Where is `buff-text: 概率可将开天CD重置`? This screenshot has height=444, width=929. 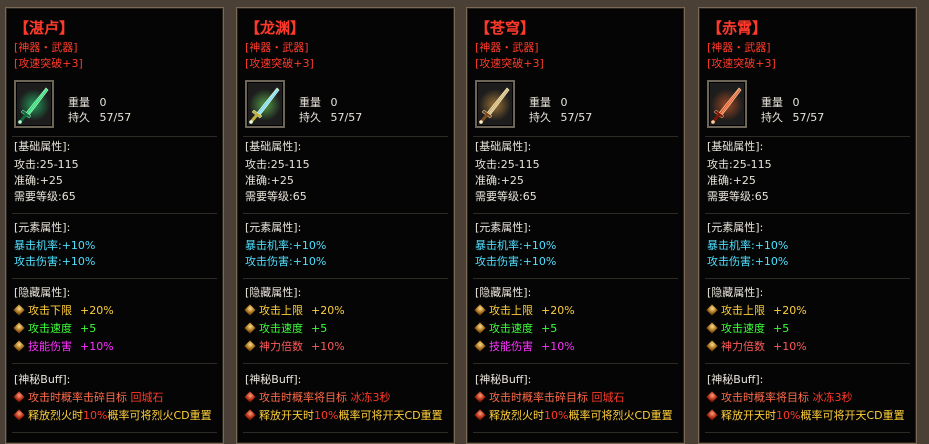 buff-text: 概率可将开天CD重置 is located at coordinates (852, 415).